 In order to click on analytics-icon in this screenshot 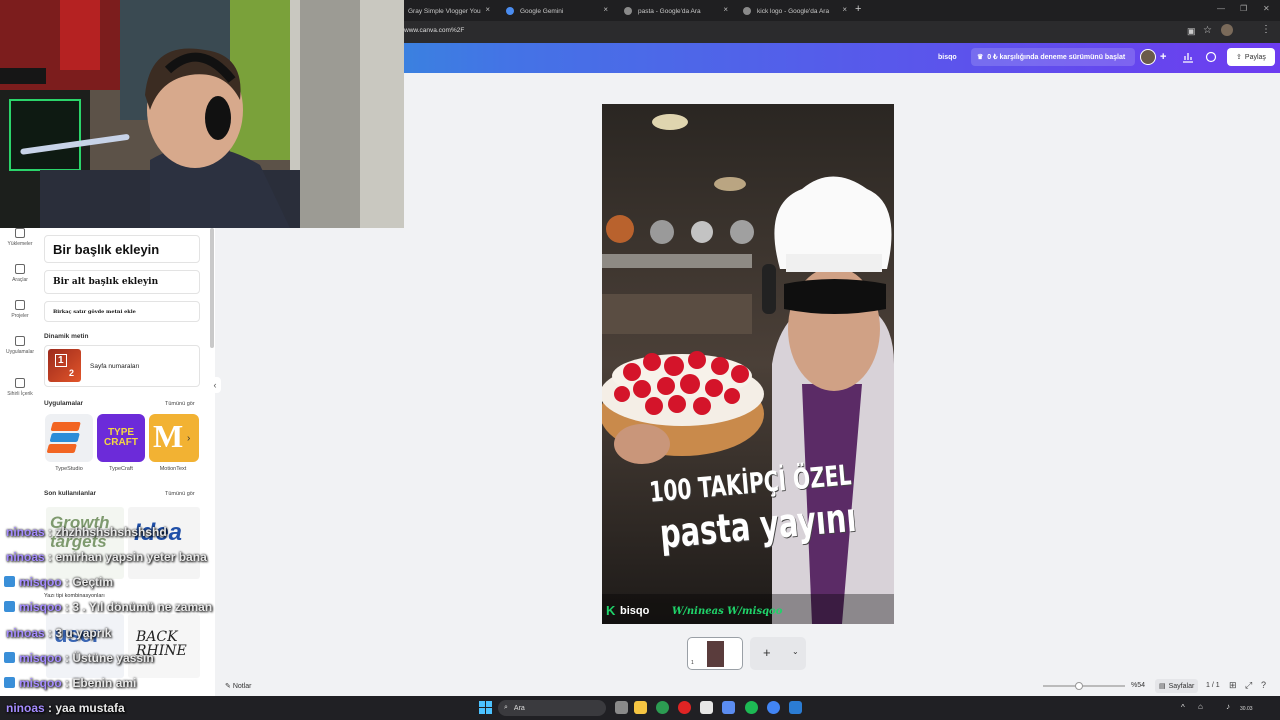, I will do `click(1188, 59)`.